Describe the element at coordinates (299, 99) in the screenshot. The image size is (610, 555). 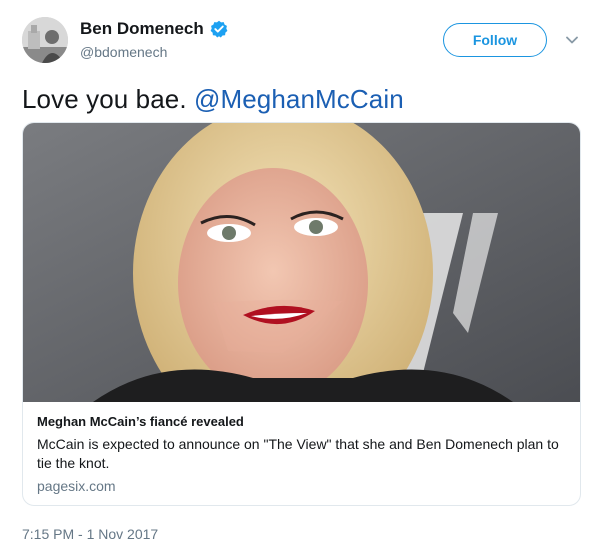
I see `mention-link: @MeghanMcCain` at that location.